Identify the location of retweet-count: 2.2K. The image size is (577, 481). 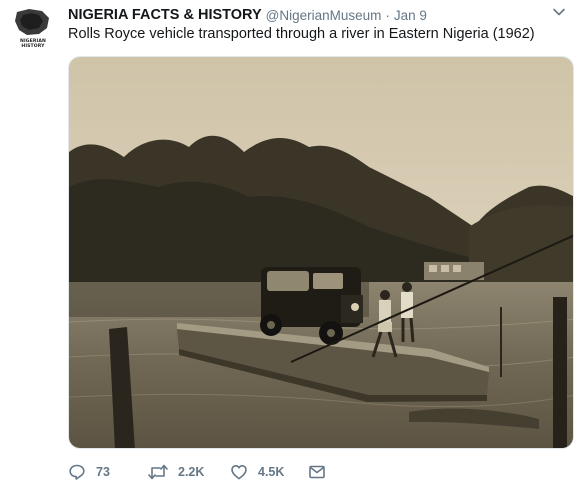
(191, 472).